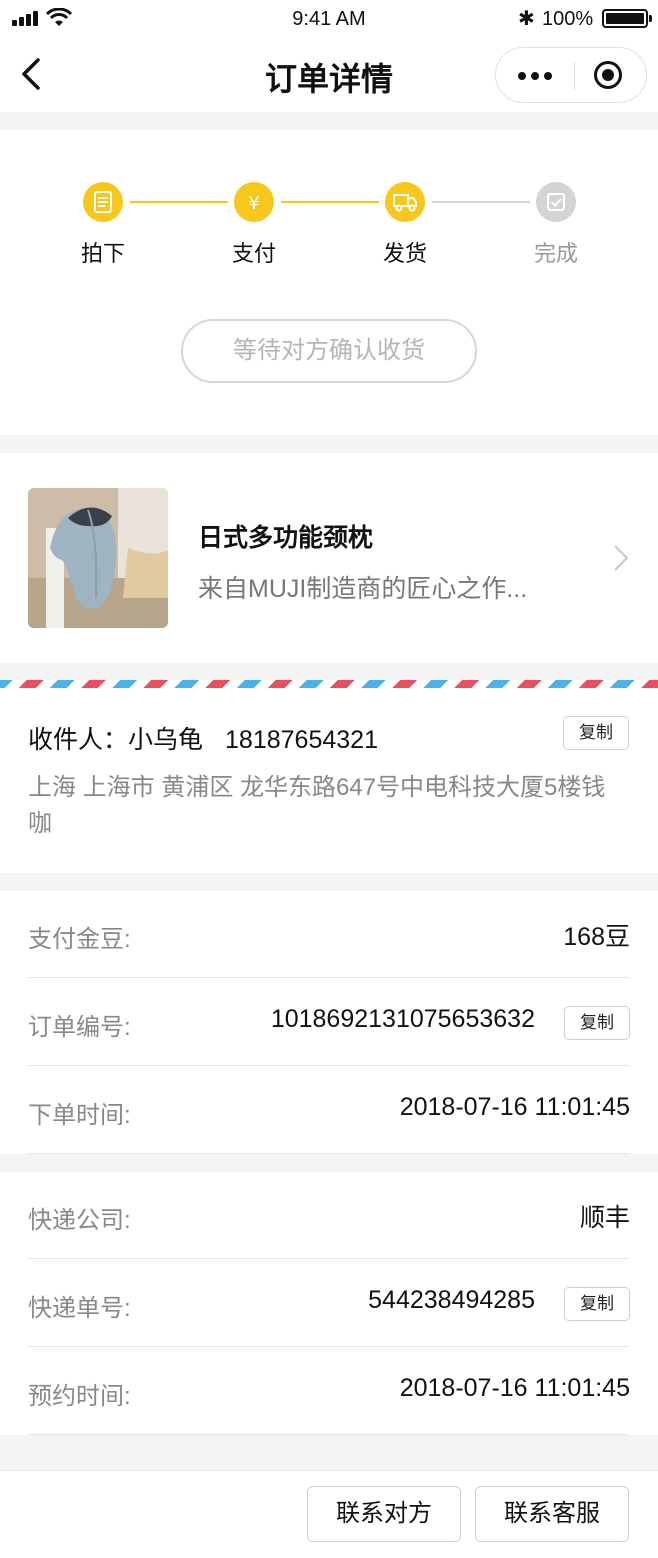 Image resolution: width=658 pixels, height=1558 pixels. What do you see at coordinates (79, 1308) in the screenshot?
I see `tracking-label: 快递单号:` at bounding box center [79, 1308].